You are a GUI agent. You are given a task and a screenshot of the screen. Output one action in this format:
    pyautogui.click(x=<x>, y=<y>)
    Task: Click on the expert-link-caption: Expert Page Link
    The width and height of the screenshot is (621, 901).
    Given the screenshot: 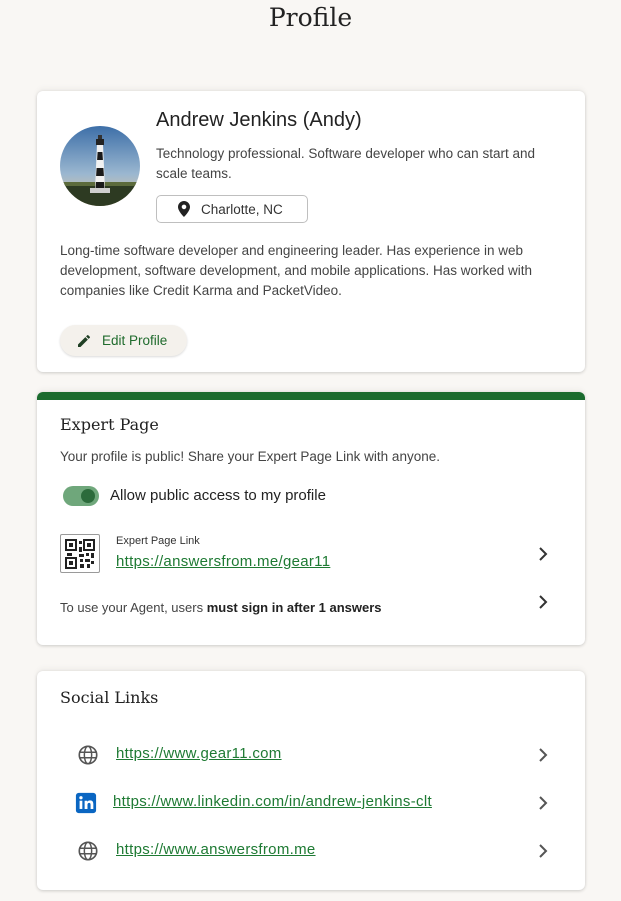 What is the action you would take?
    pyautogui.click(x=158, y=541)
    